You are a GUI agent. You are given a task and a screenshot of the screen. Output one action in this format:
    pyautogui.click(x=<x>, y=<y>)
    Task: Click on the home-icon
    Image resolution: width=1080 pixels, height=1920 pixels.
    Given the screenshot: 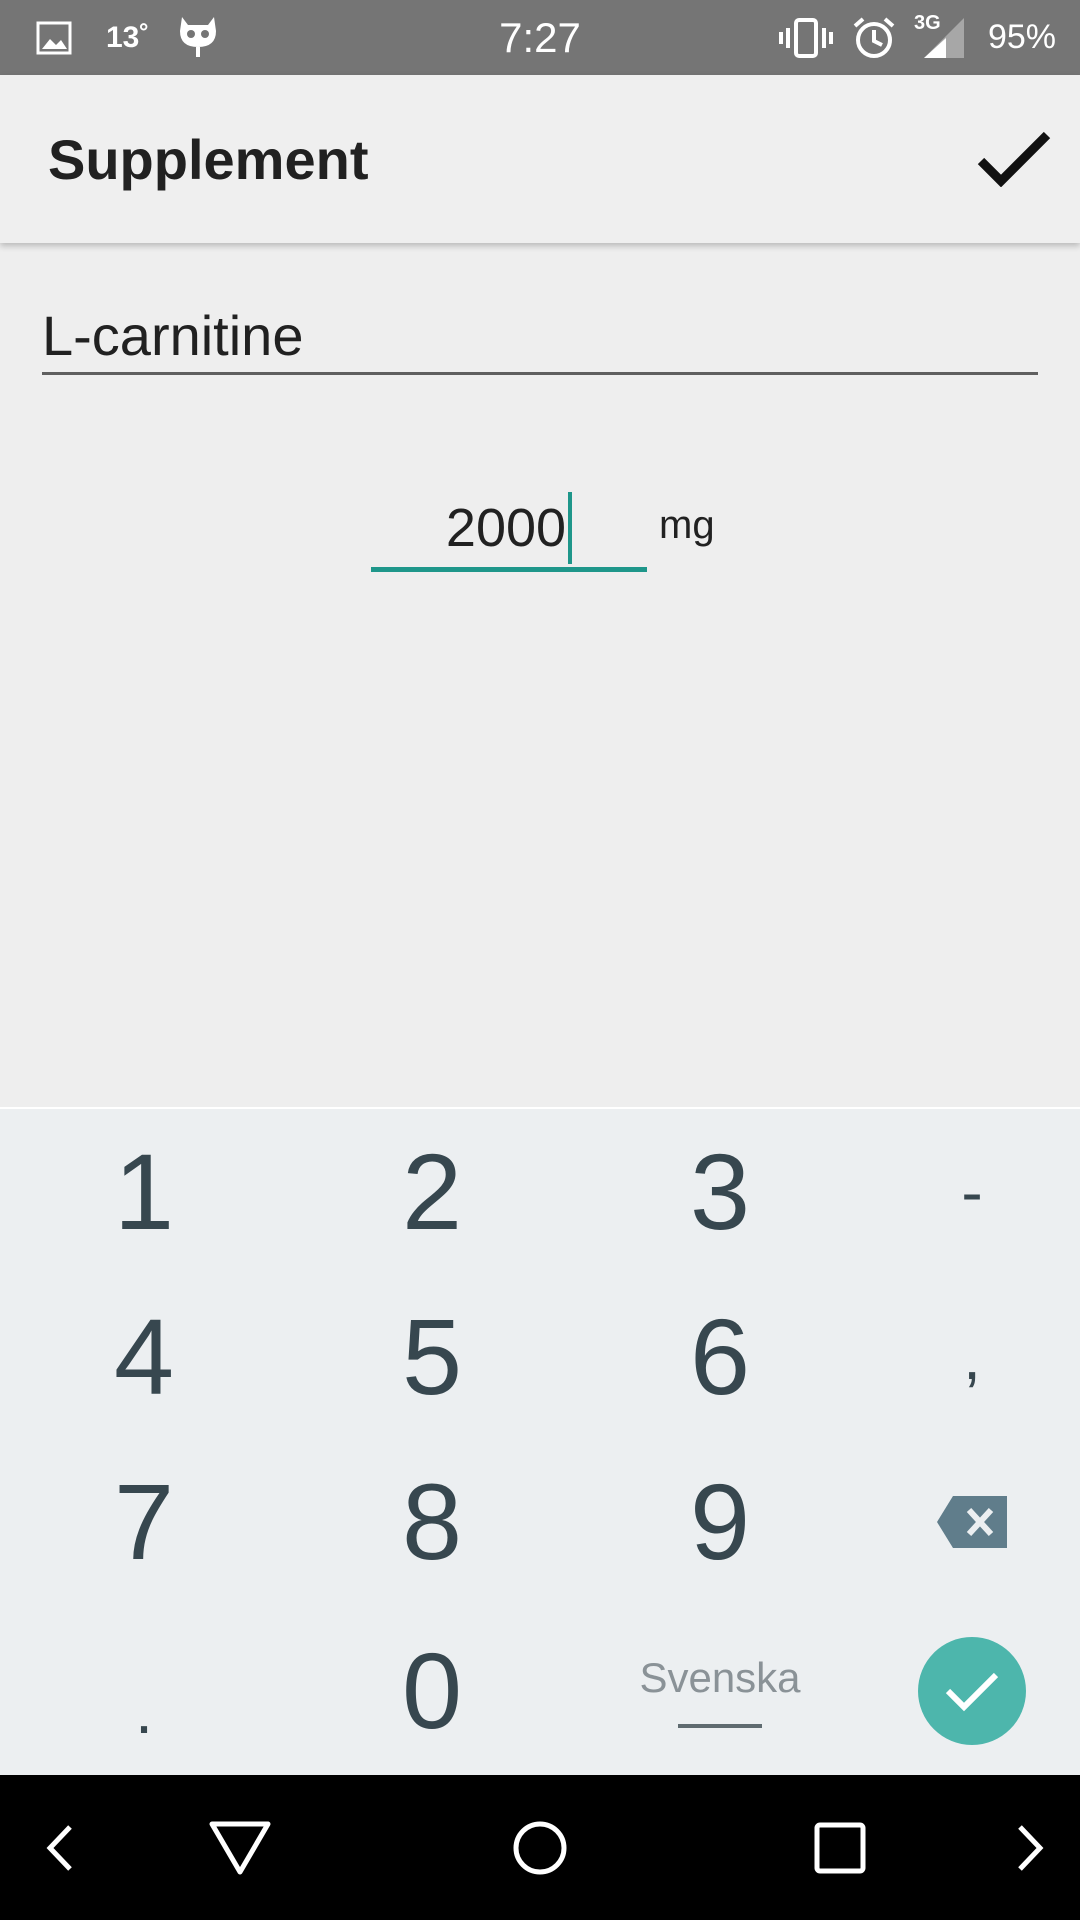 What is the action you would take?
    pyautogui.click(x=540, y=1847)
    